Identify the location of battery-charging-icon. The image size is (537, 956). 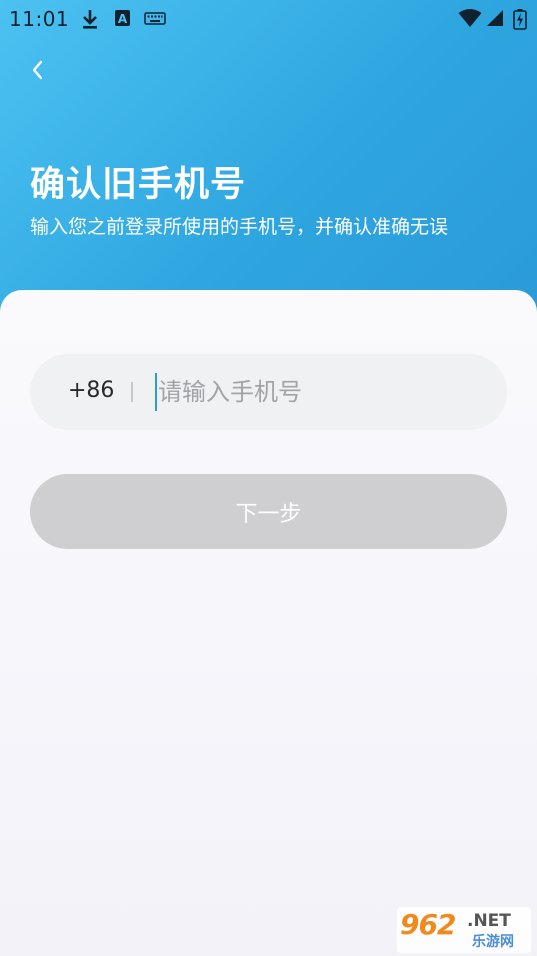
(520, 19).